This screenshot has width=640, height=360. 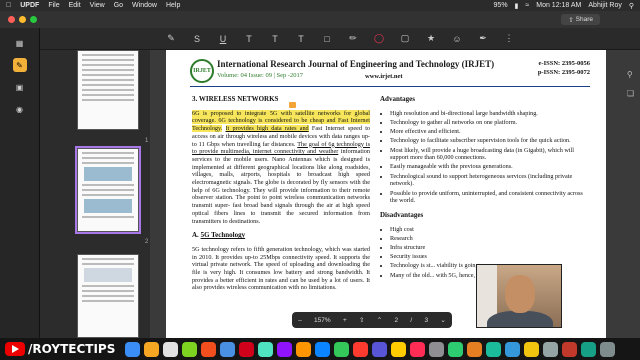 What do you see at coordinates (501, 5) in the screenshot?
I see `battery-percent: 95%` at bounding box center [501, 5].